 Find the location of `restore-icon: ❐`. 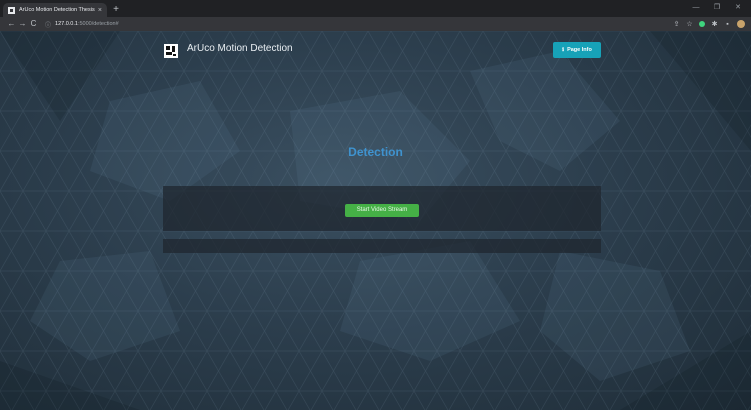

restore-icon: ❐ is located at coordinates (717, 7).